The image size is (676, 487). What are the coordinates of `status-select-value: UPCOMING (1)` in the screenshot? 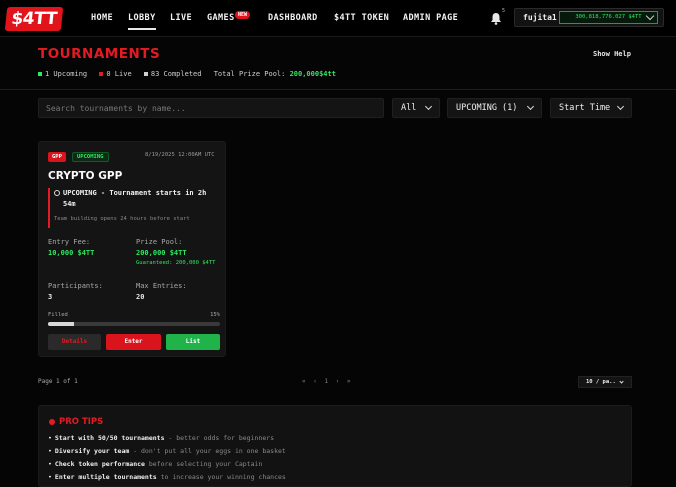 It's located at (487, 108).